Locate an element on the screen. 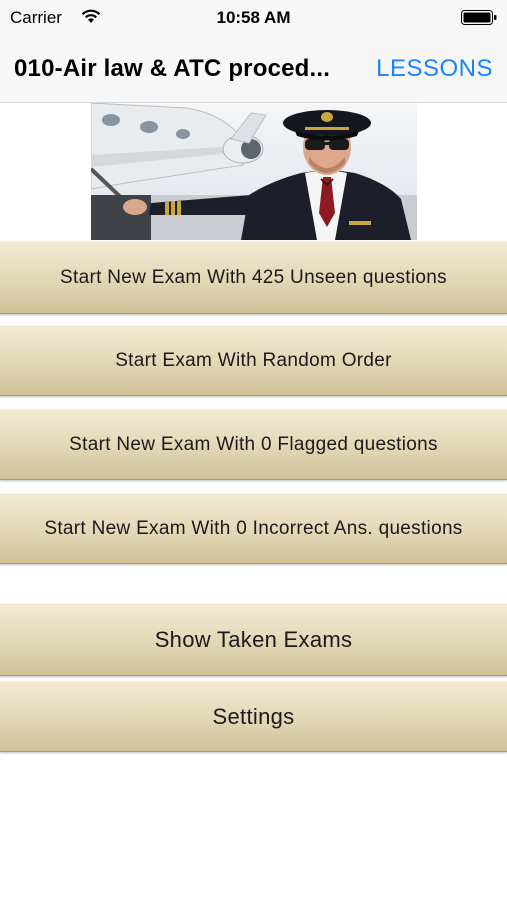 This screenshot has width=507, height=900. show-taken-exams-label: Show Taken Exams is located at coordinates (253, 639).